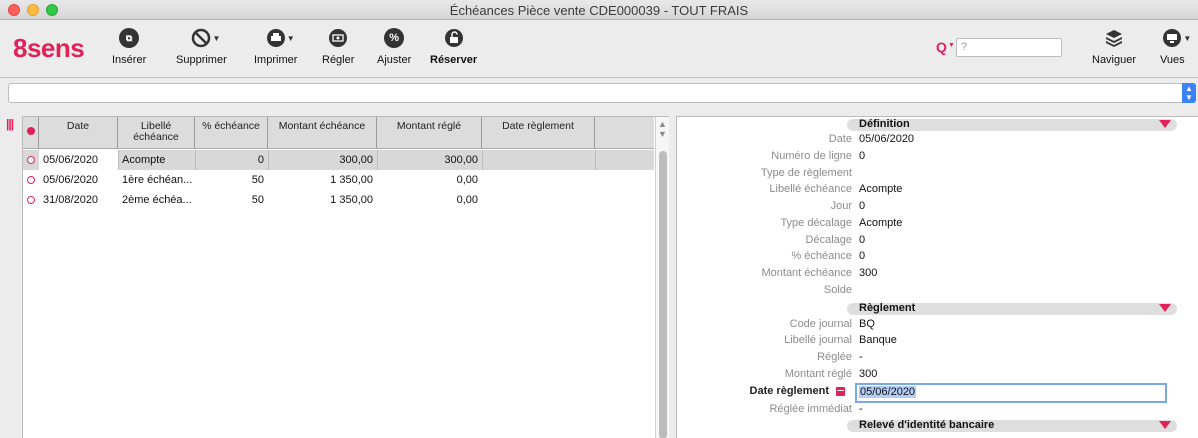 This screenshot has width=1198, height=438. I want to click on field-label-jour: Jour, so click(841, 206).